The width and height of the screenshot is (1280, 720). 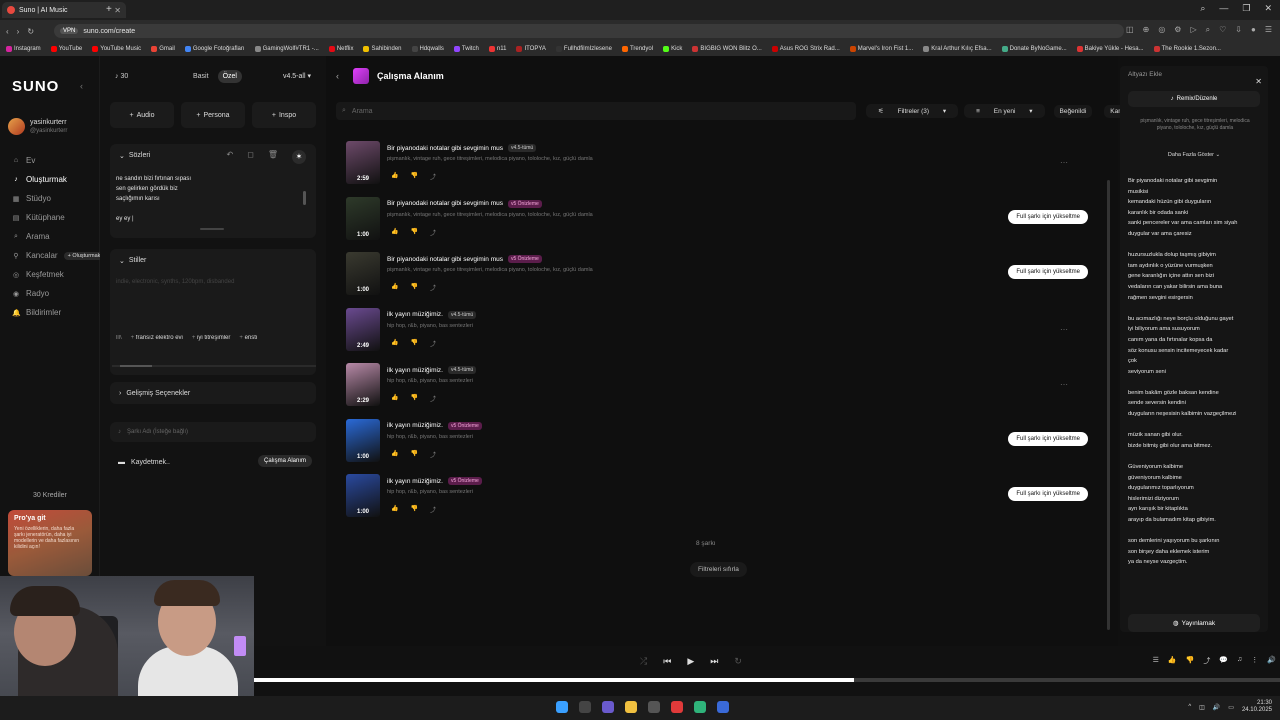 I want to click on heart-icon: ♡, so click(x=1222, y=30).